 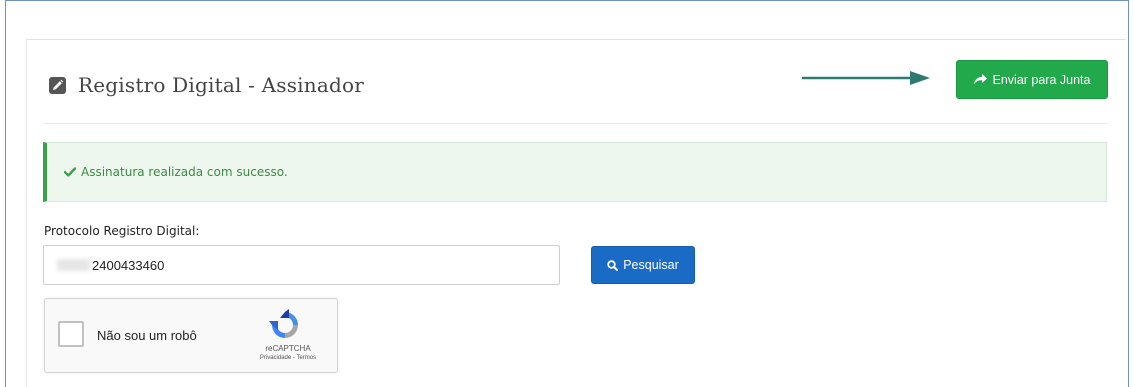 I want to click on redacted-prefix, so click(x=73, y=265).